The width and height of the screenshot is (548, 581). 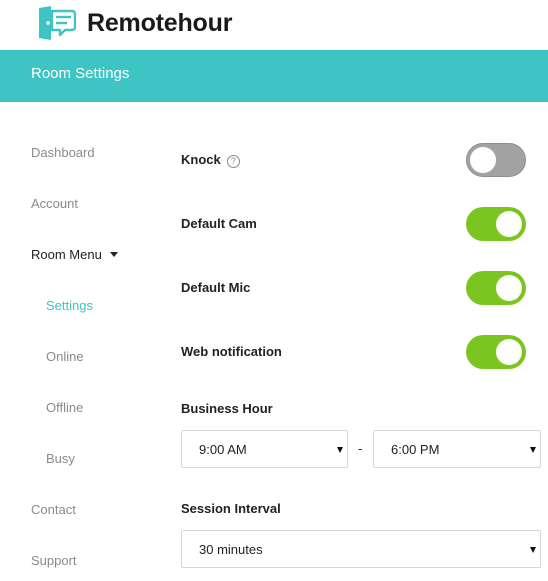 What do you see at coordinates (113, 254) in the screenshot?
I see `caret-down-icon` at bounding box center [113, 254].